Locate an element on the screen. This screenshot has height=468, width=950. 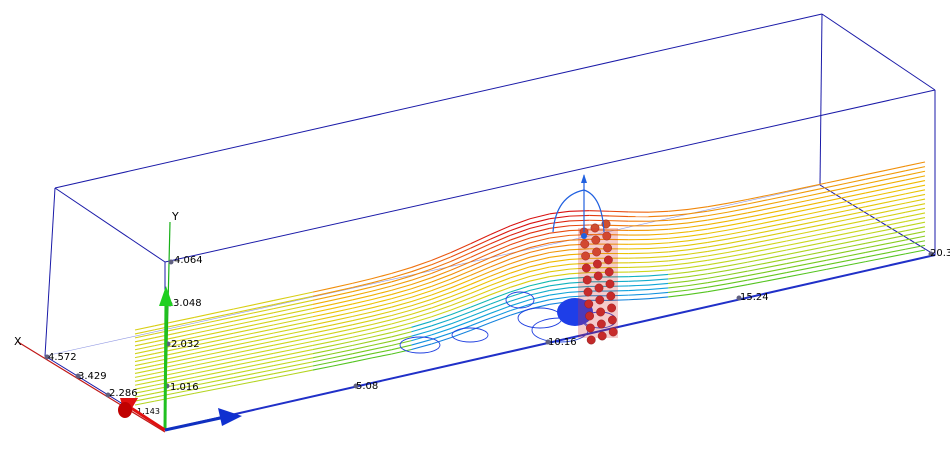
z-arrow-icon is located at coordinates (230, 417).